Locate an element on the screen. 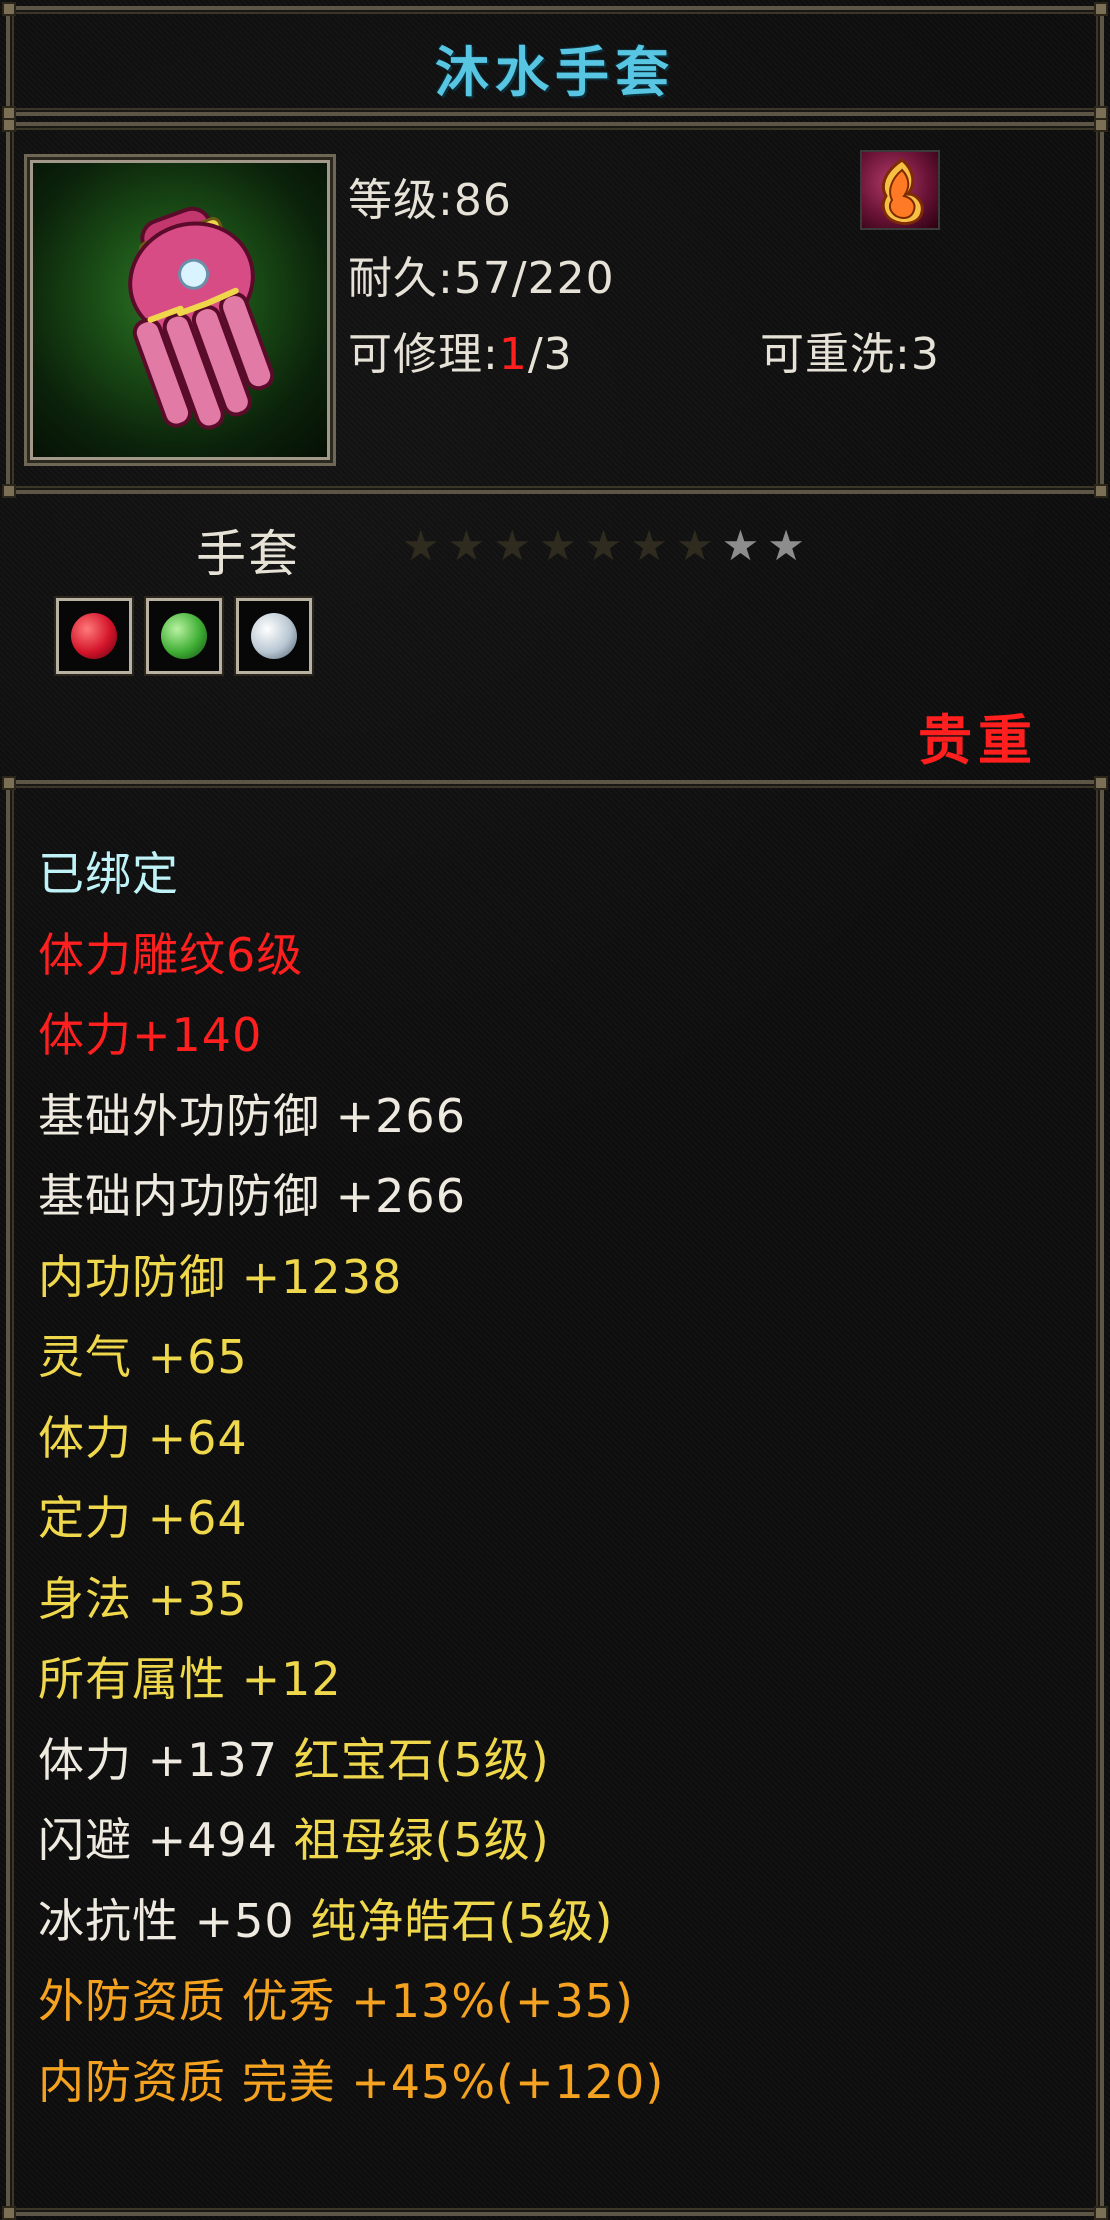 This screenshot has width=1110, height=2220. attribute-row: 基础内功防御 +266 is located at coordinates (252, 1196).